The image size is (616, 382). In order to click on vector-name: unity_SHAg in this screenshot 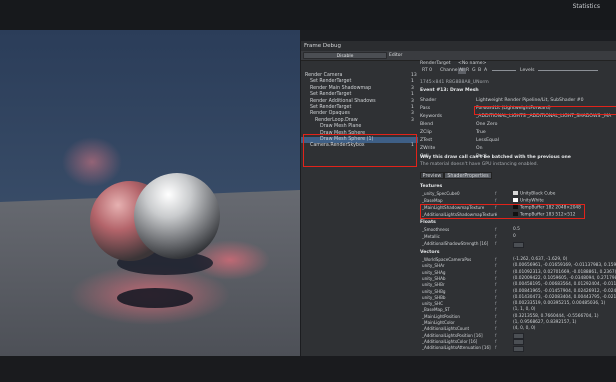, I will do `click(434, 272)`.